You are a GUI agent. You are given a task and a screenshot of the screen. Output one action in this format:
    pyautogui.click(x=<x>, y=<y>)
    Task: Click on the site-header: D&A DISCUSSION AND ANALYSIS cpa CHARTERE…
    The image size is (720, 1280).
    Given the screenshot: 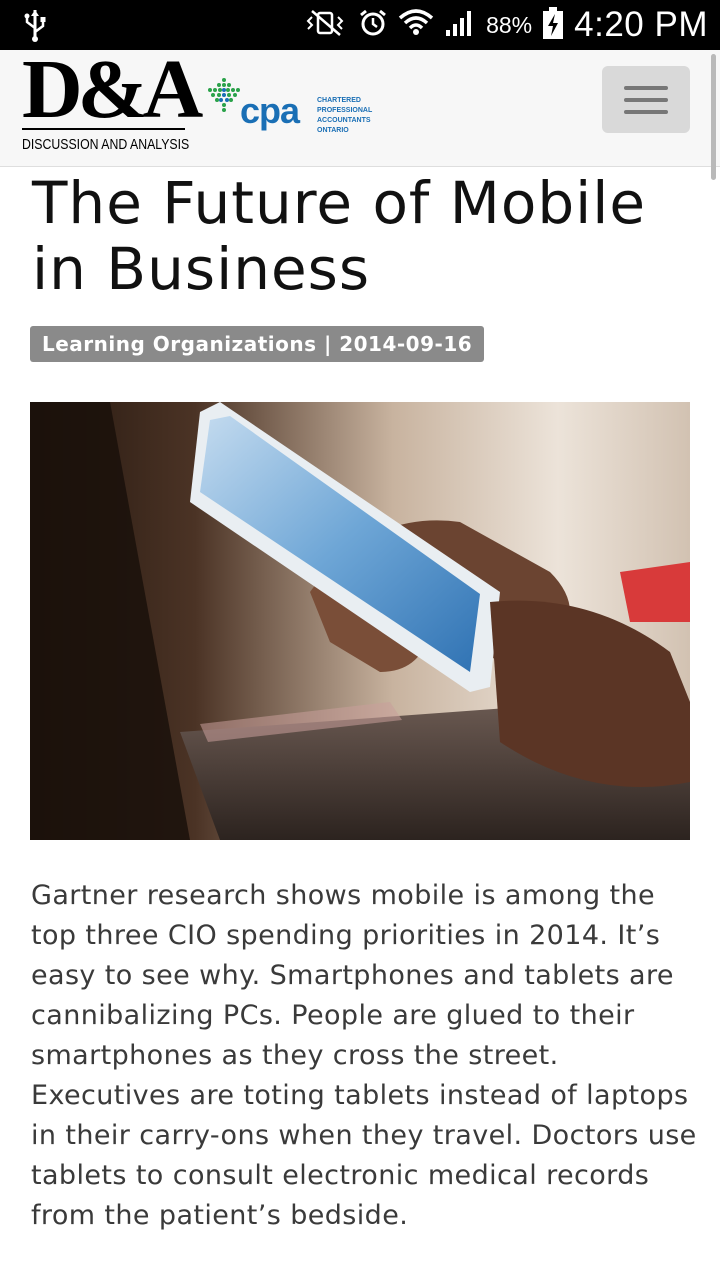 What is the action you would take?
    pyautogui.click(x=360, y=107)
    